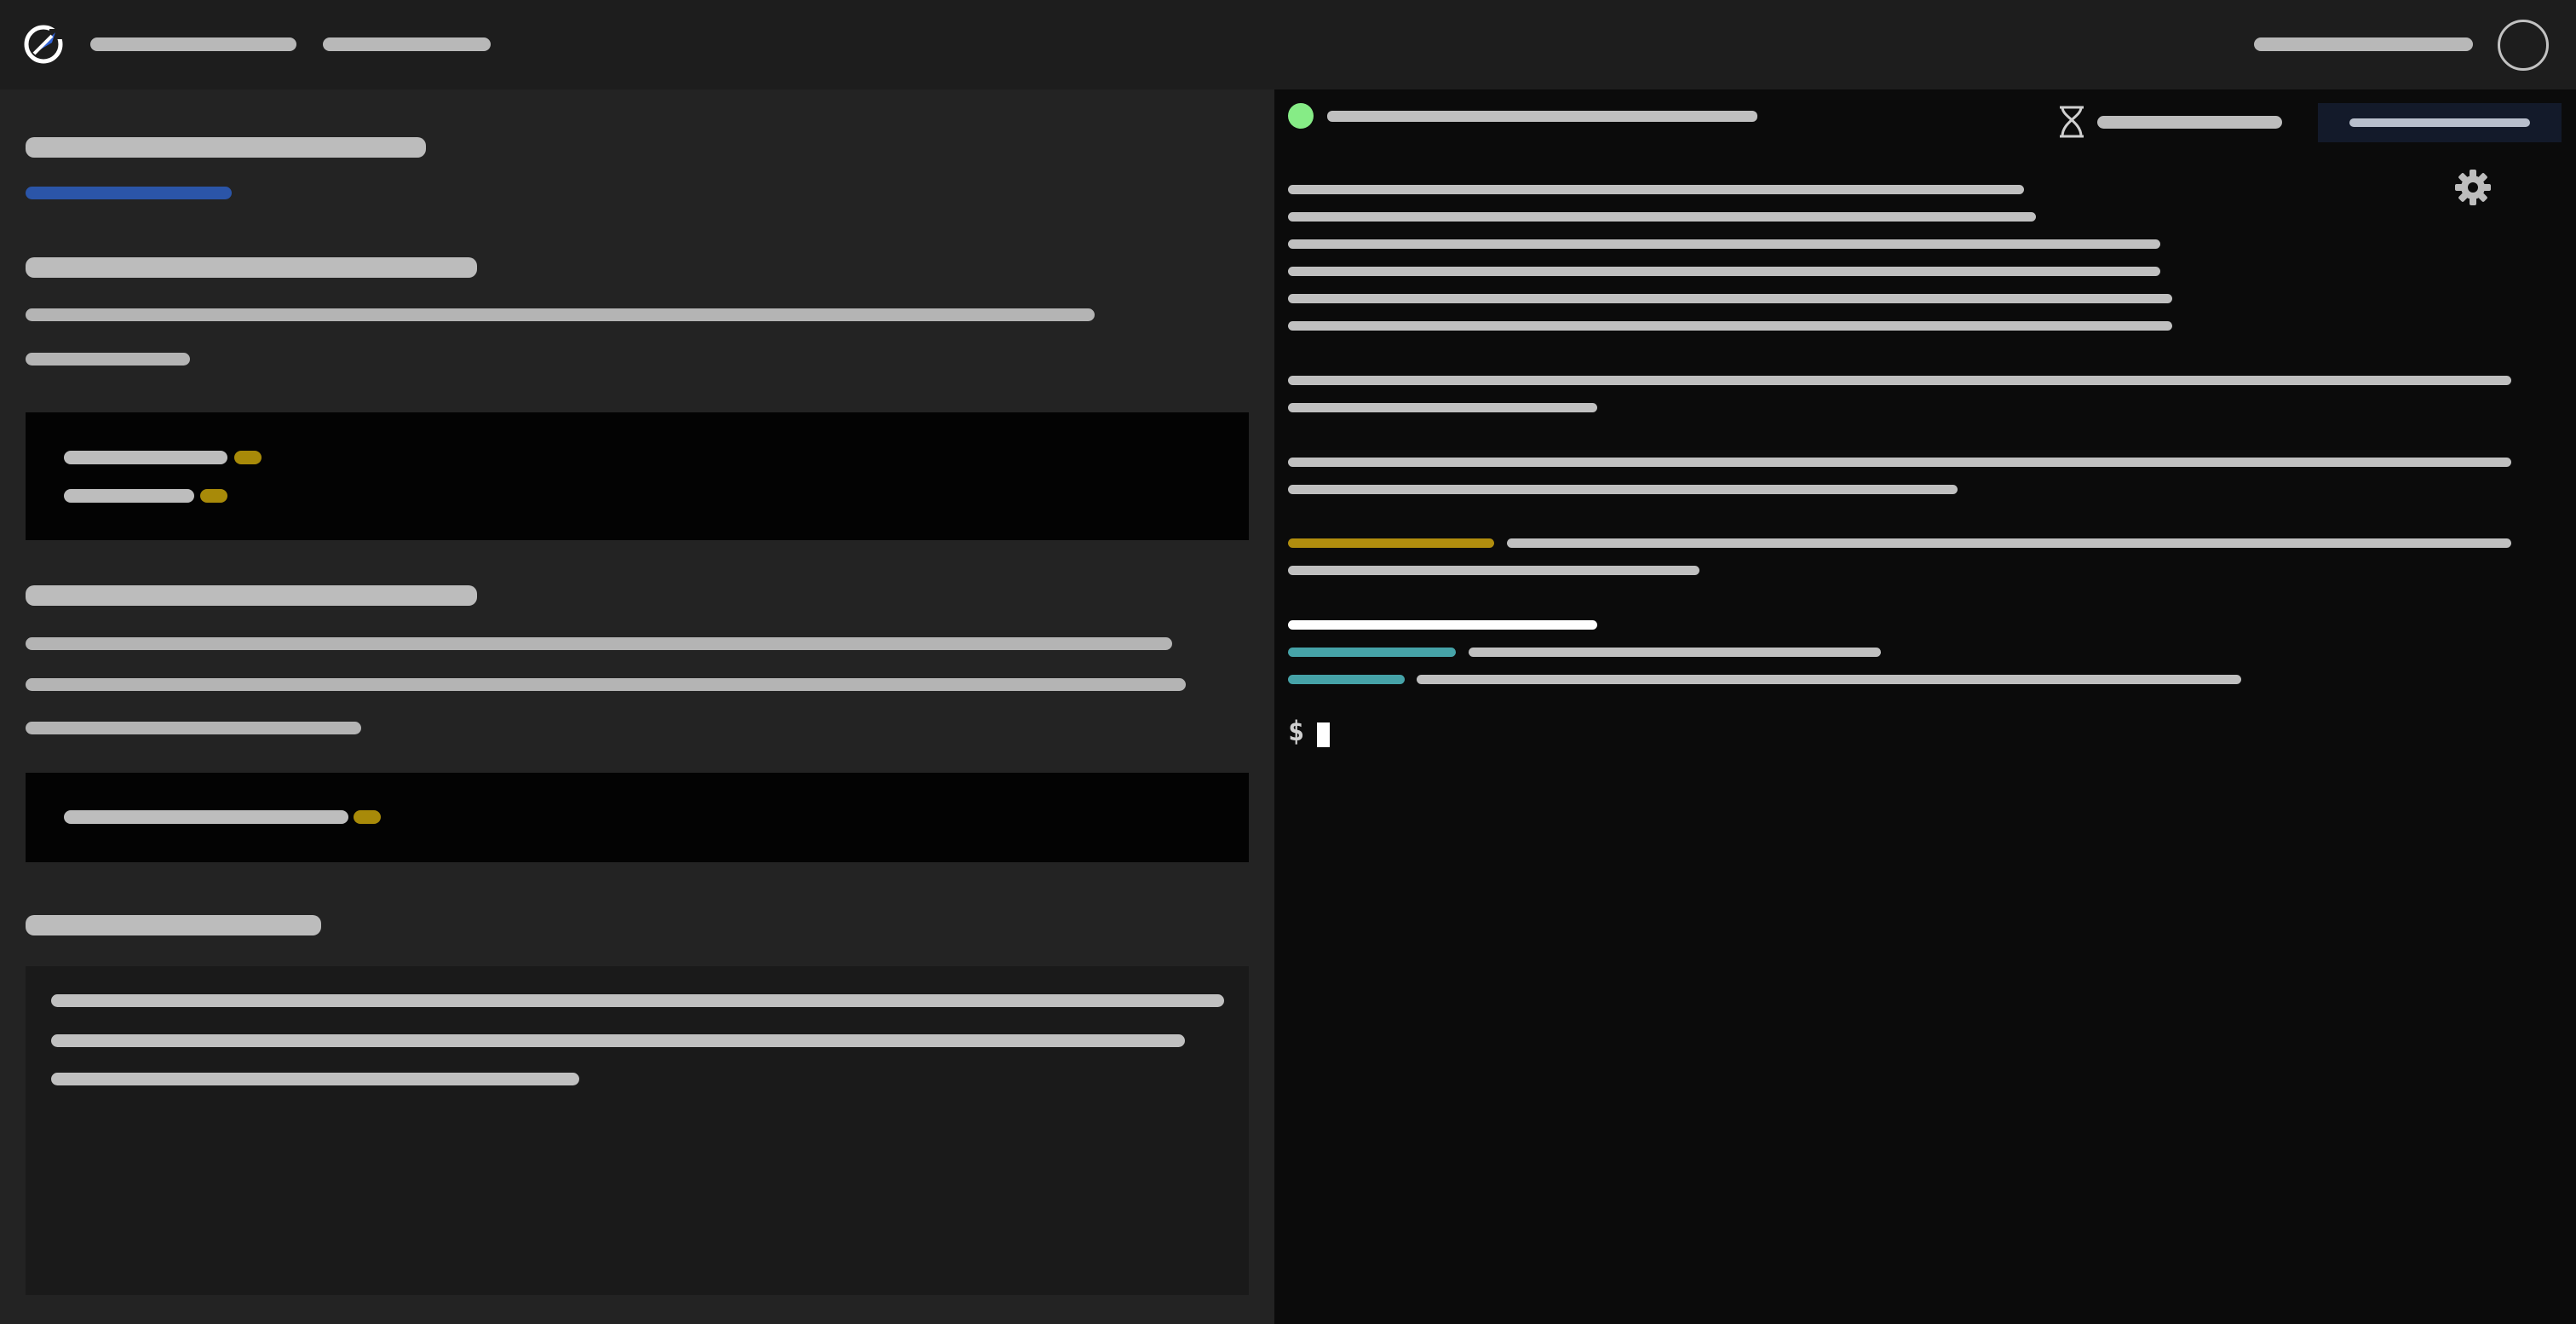  I want to click on page-link, so click(129, 193).